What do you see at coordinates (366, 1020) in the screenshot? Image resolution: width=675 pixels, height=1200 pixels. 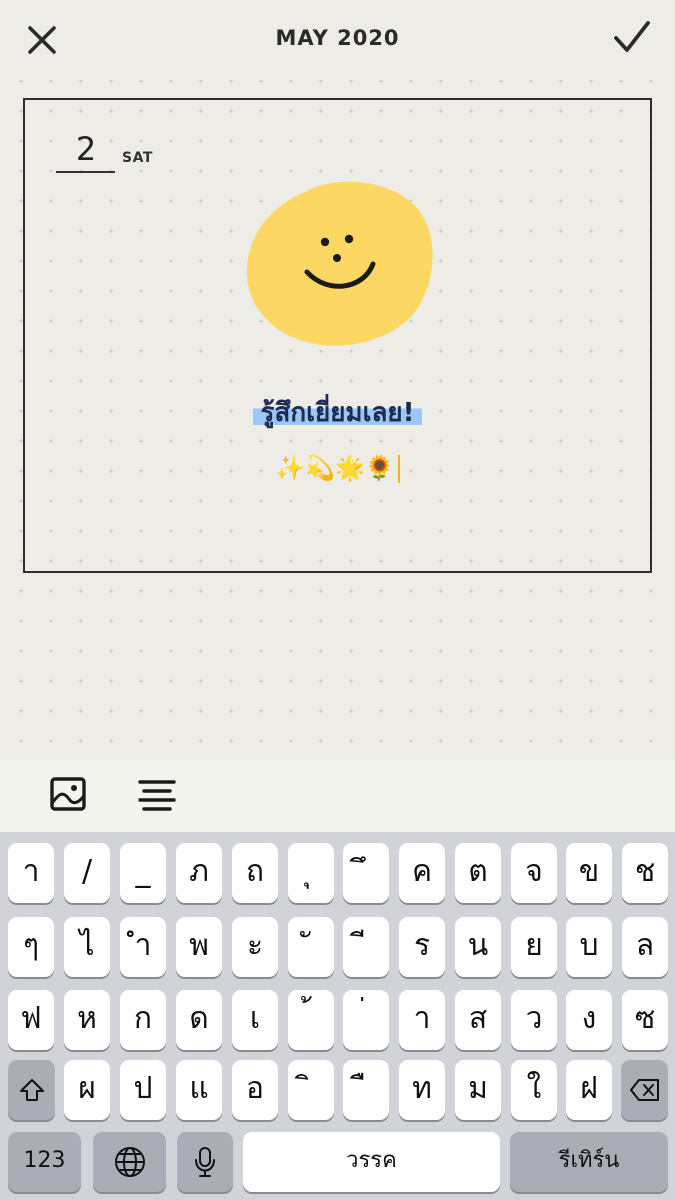 I see `key: ่` at bounding box center [366, 1020].